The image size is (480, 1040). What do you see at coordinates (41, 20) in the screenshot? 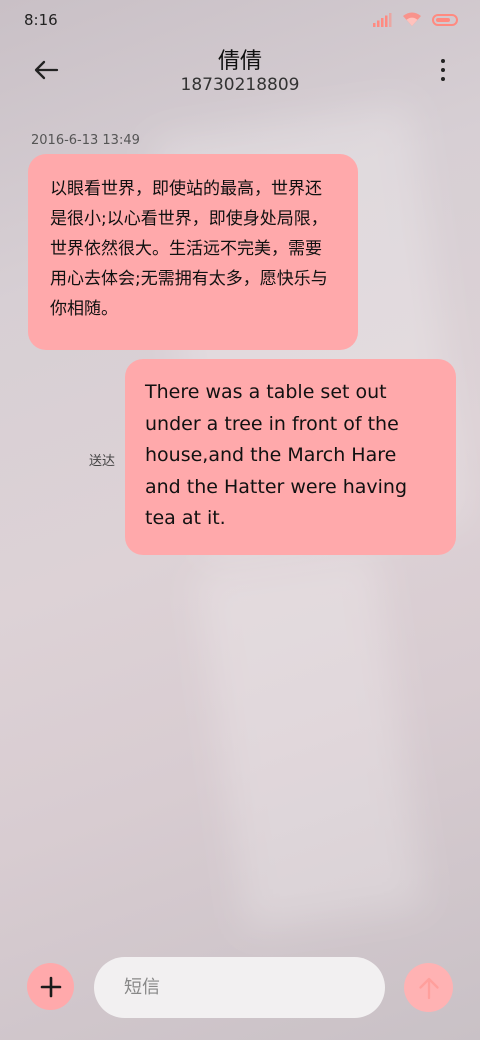
I see `status-time: 8:16` at bounding box center [41, 20].